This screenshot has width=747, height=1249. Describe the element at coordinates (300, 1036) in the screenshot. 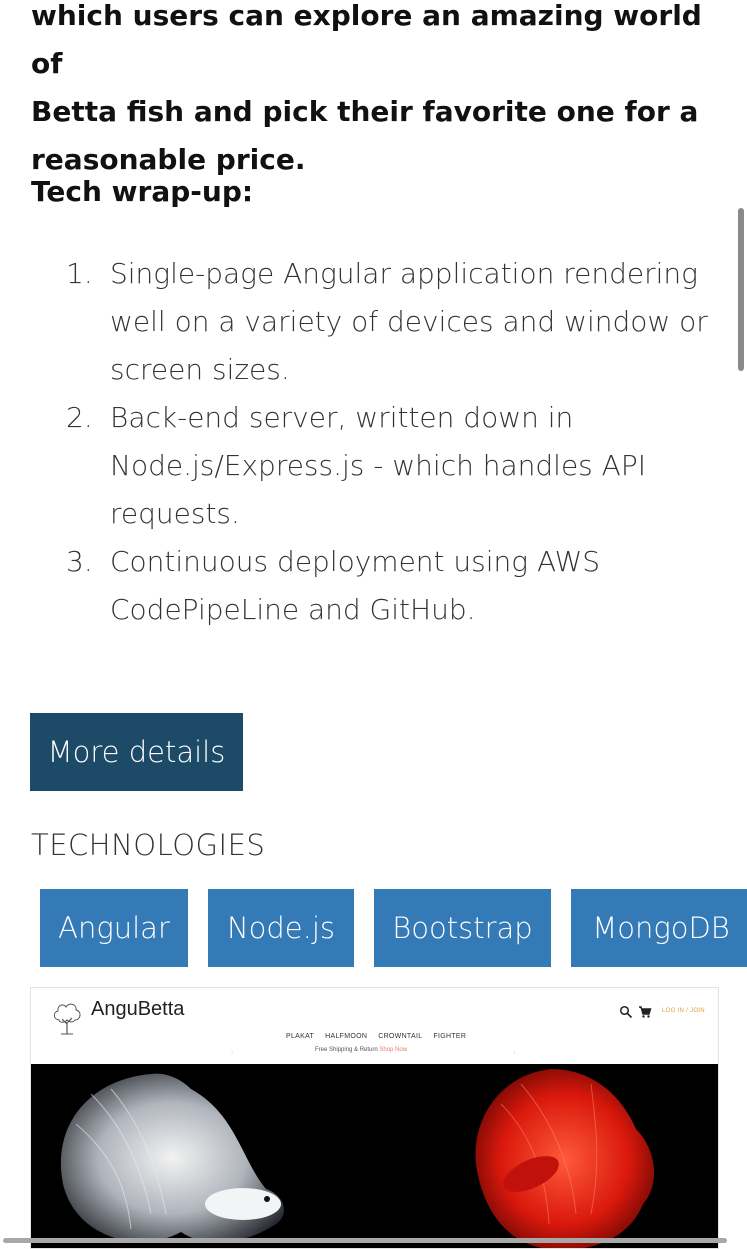

I see `preview-nav-item: PLAKAT` at that location.